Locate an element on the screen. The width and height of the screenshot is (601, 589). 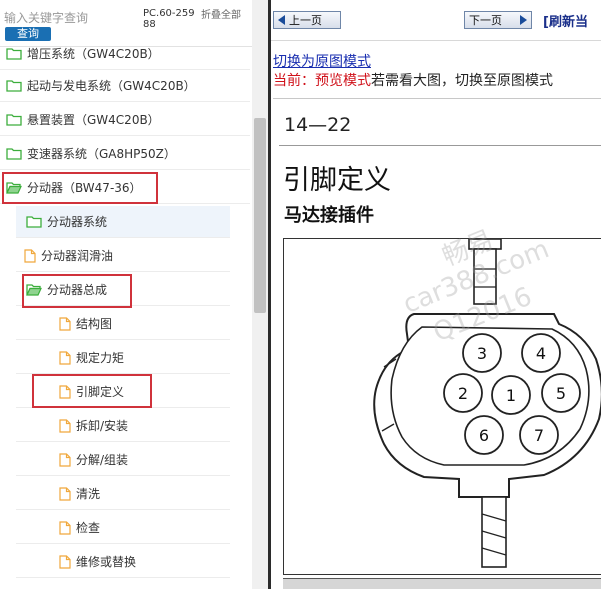
arrow-right-icon is located at coordinates (523, 20).